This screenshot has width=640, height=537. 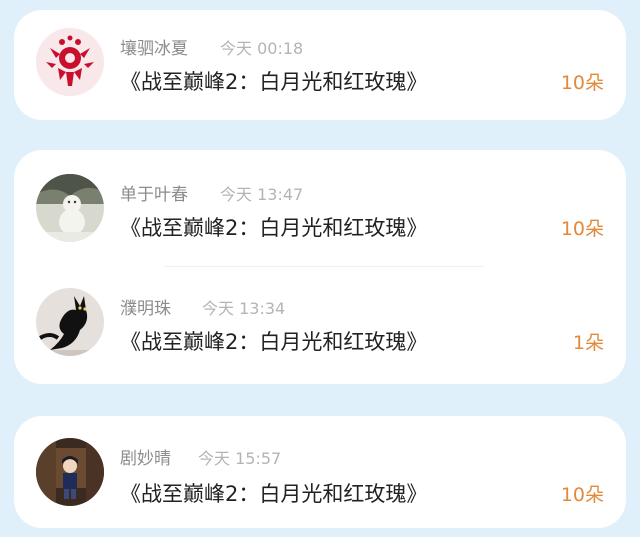 What do you see at coordinates (70, 62) in the screenshot?
I see `red-papercut-avatar-icon` at bounding box center [70, 62].